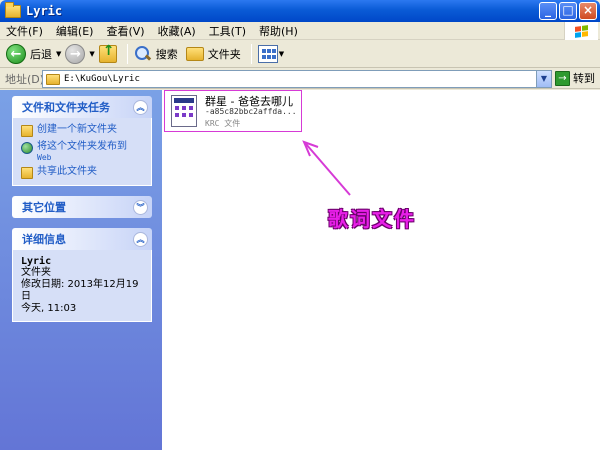  What do you see at coordinates (102, 79) in the screenshot?
I see `address-path: E:\KuGou\Lyric` at bounding box center [102, 79].